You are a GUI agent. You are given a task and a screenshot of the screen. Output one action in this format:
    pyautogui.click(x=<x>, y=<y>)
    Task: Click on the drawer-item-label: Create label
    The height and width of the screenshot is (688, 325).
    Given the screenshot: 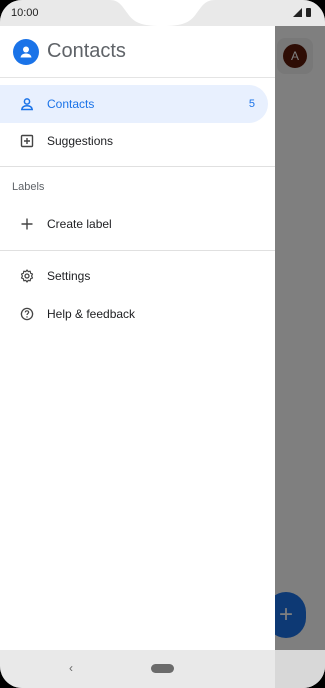 What is the action you would take?
    pyautogui.click(x=79, y=224)
    